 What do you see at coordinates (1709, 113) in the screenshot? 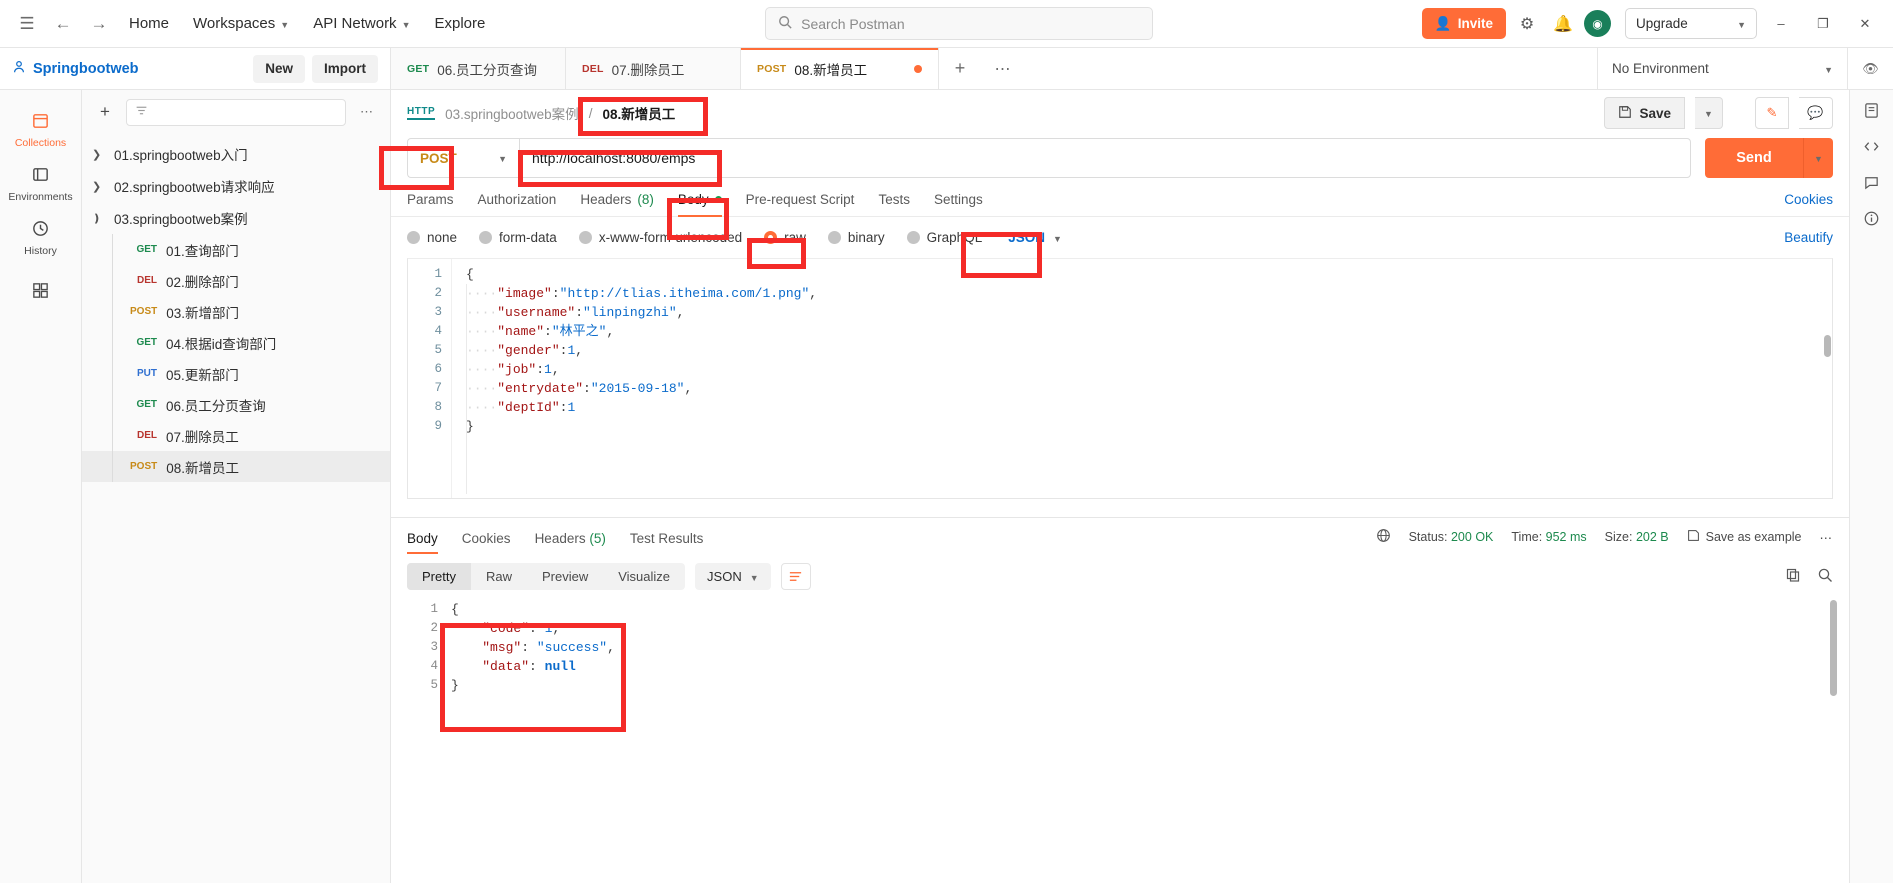
I see `save-options-button: ▼` at bounding box center [1709, 113].